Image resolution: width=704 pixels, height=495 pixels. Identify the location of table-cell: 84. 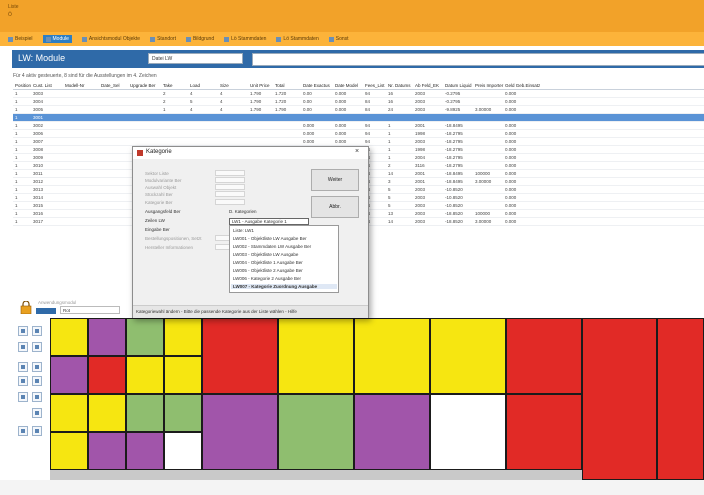
(368, 101).